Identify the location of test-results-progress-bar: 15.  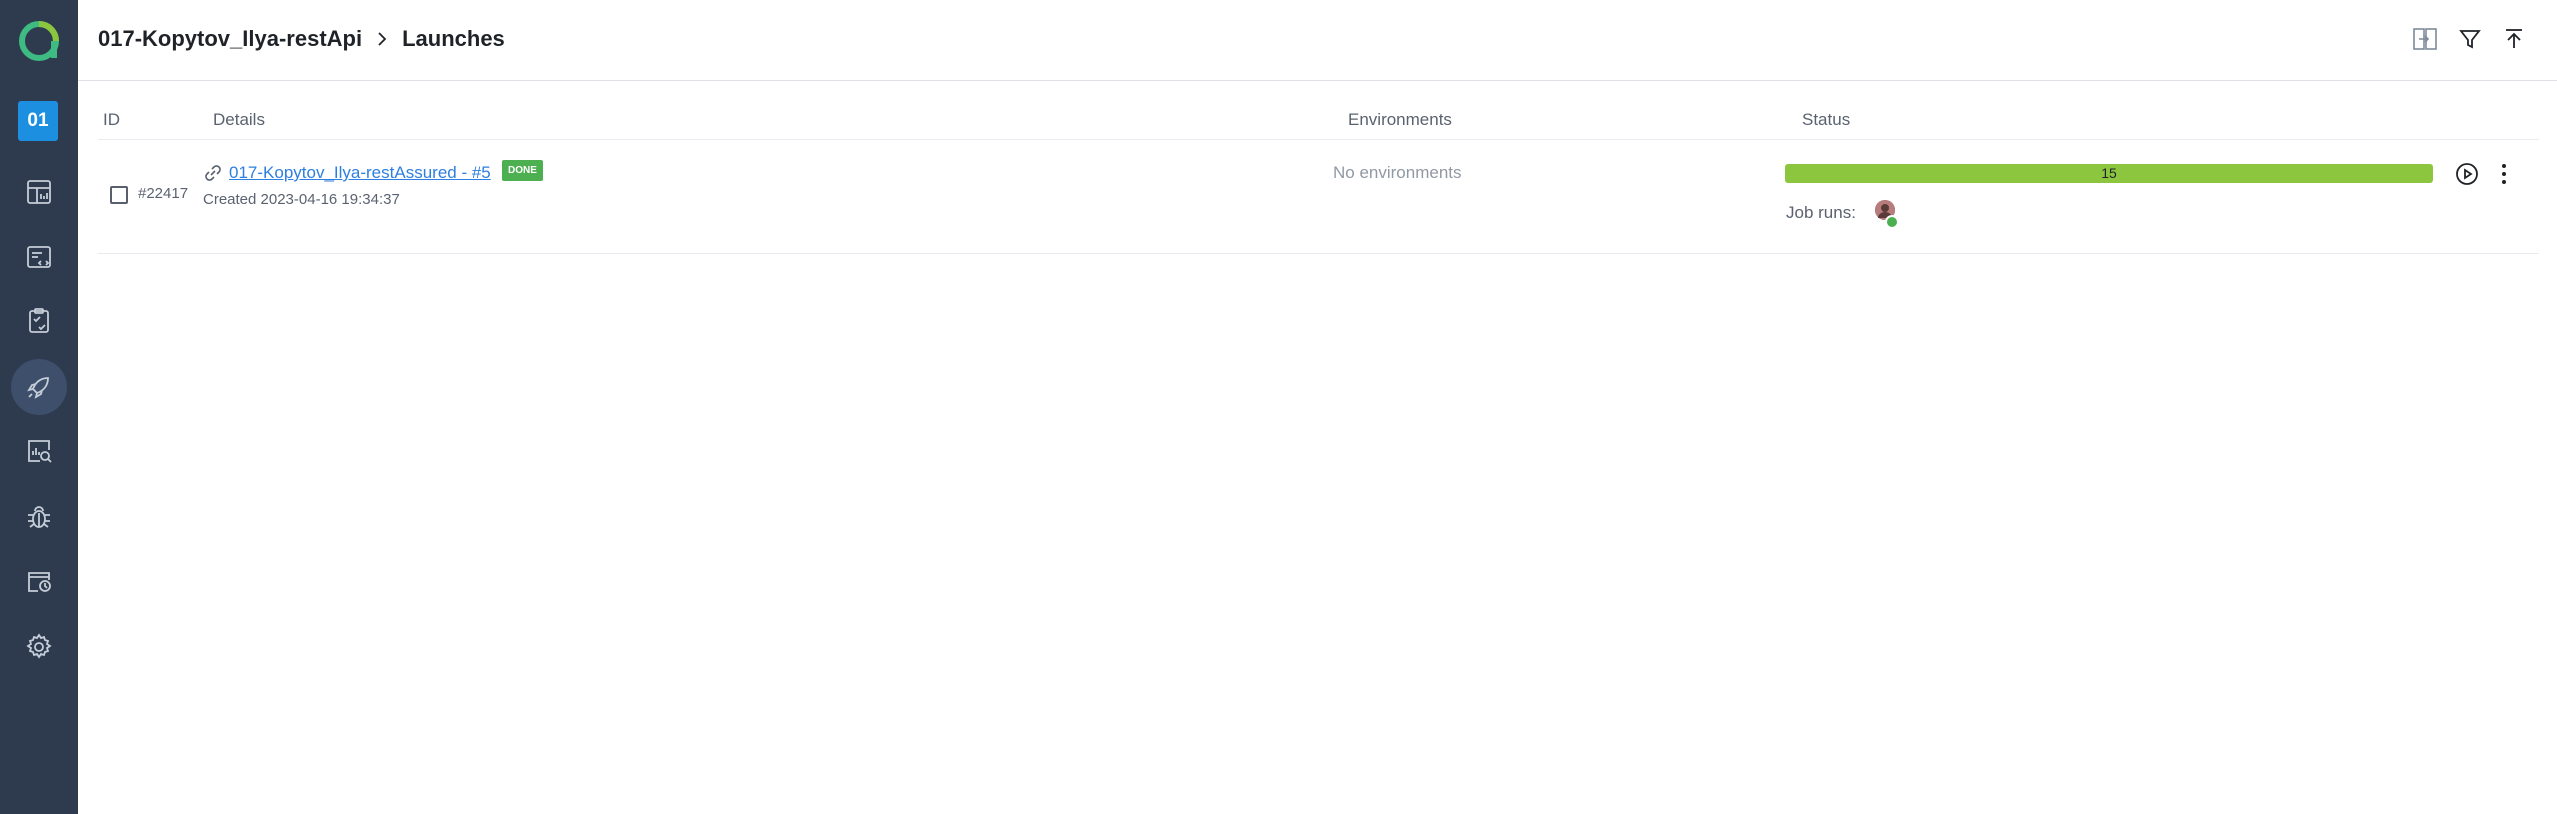
(2109, 173).